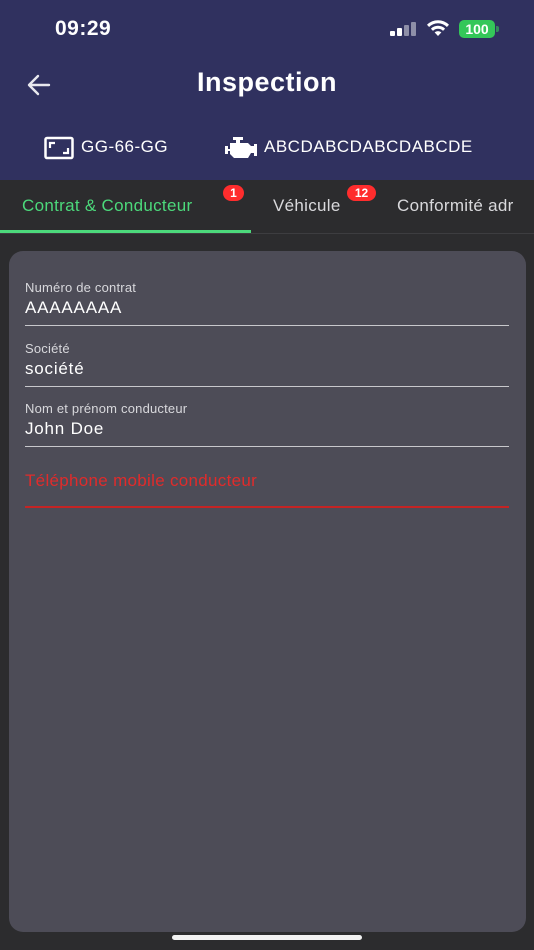  I want to click on tab-vehicule: Véhicule 12, so click(316, 206).